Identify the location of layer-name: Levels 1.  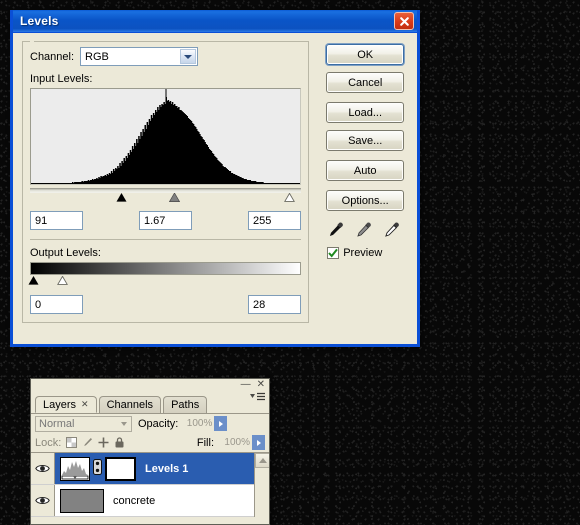
(167, 468).